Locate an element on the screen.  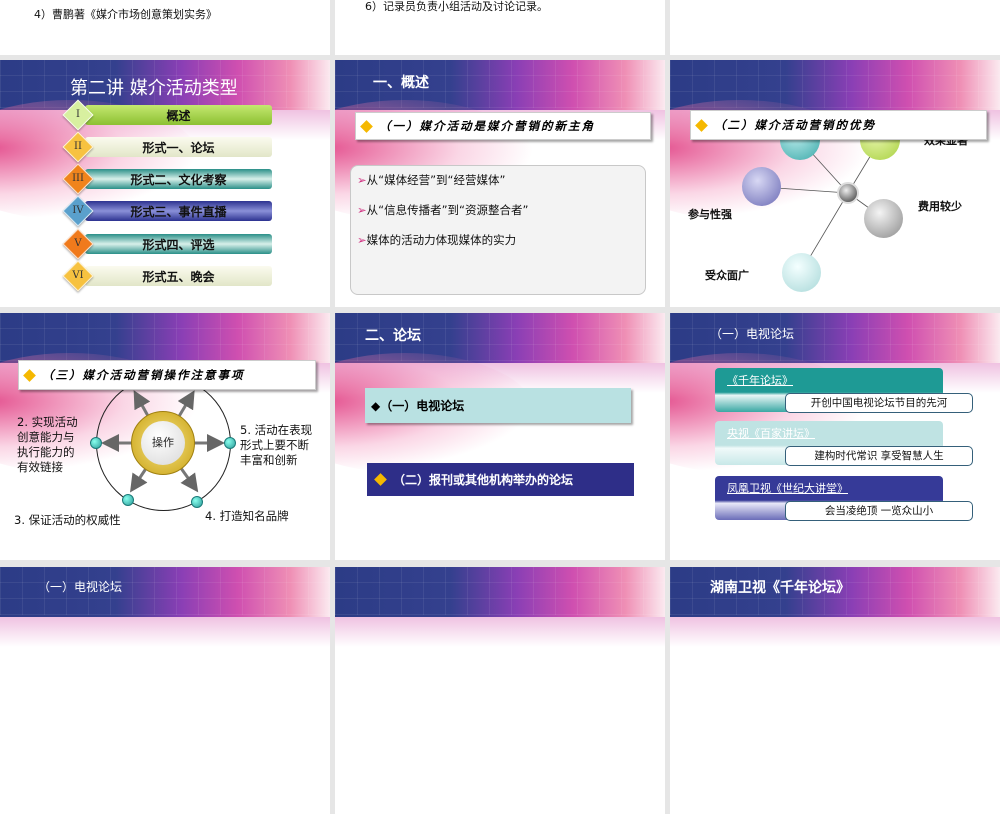
center-node is located at coordinates (848, 193).